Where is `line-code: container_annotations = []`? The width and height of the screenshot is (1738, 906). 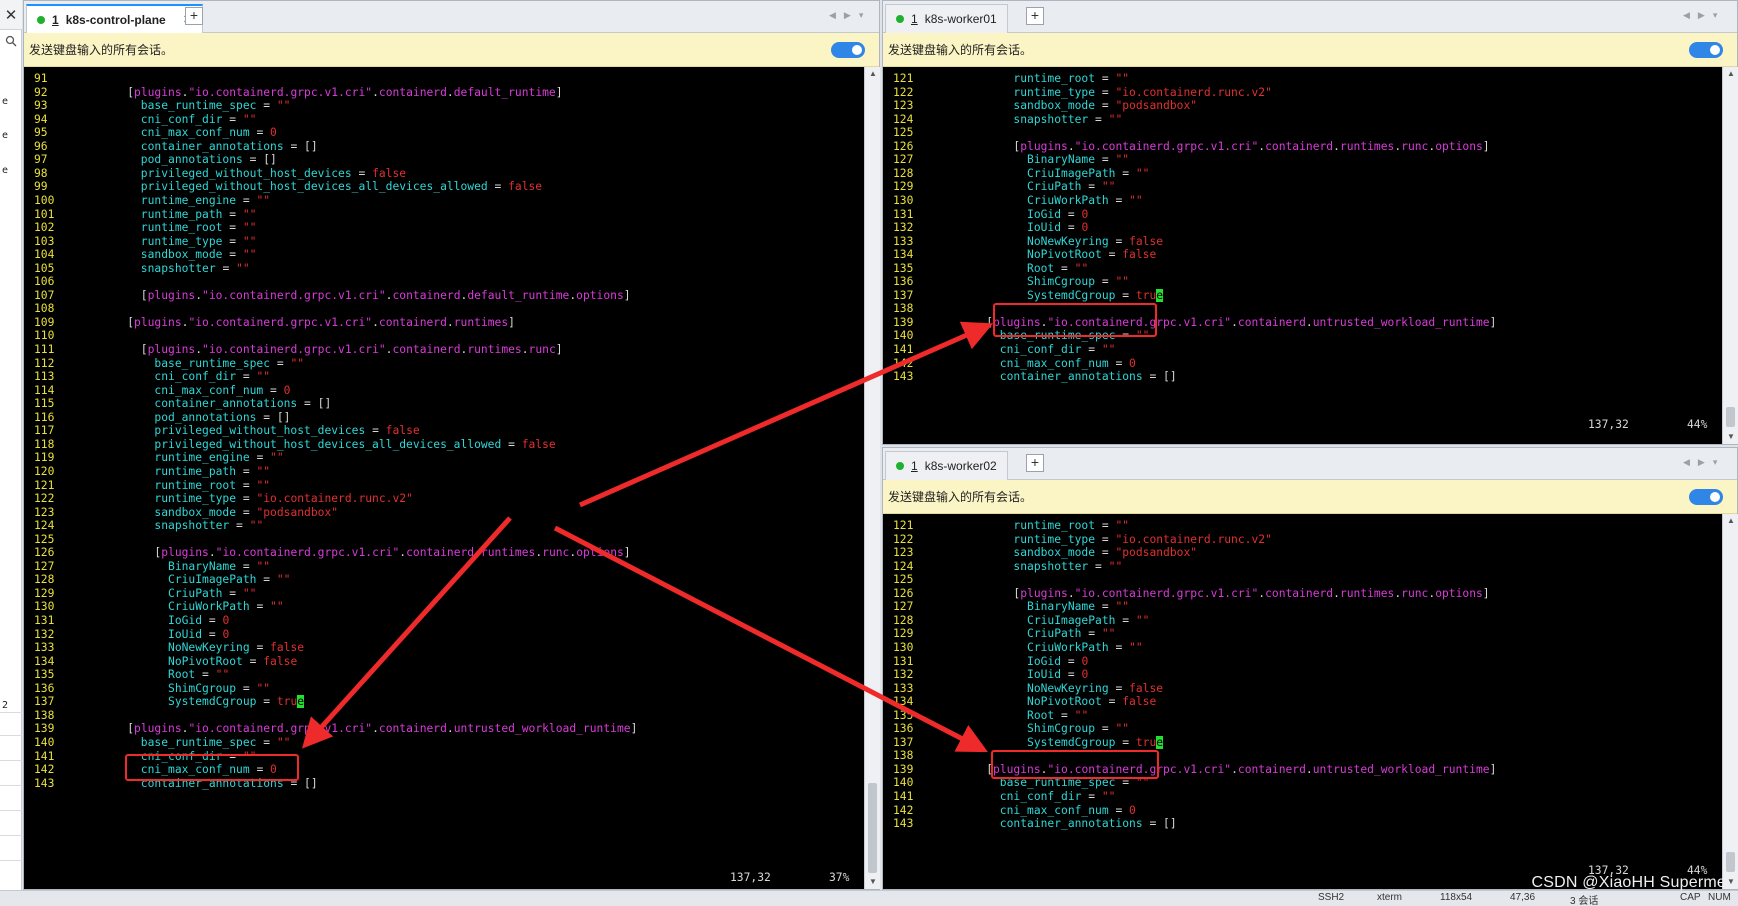 line-code: container_annotations = [] is located at coordinates (1068, 823).